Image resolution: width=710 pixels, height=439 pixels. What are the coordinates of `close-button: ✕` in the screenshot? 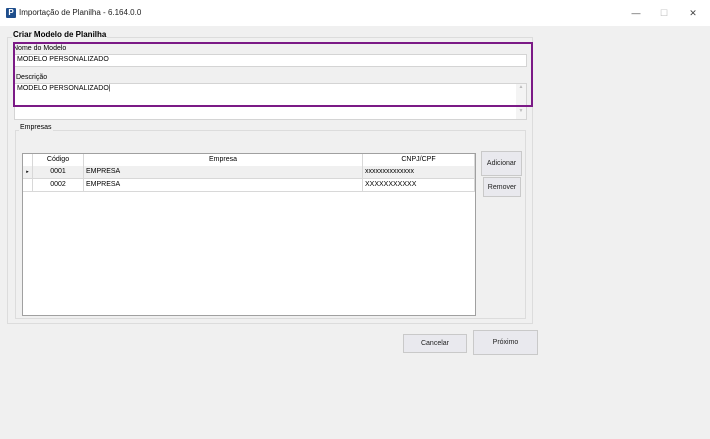 It's located at (693, 13).